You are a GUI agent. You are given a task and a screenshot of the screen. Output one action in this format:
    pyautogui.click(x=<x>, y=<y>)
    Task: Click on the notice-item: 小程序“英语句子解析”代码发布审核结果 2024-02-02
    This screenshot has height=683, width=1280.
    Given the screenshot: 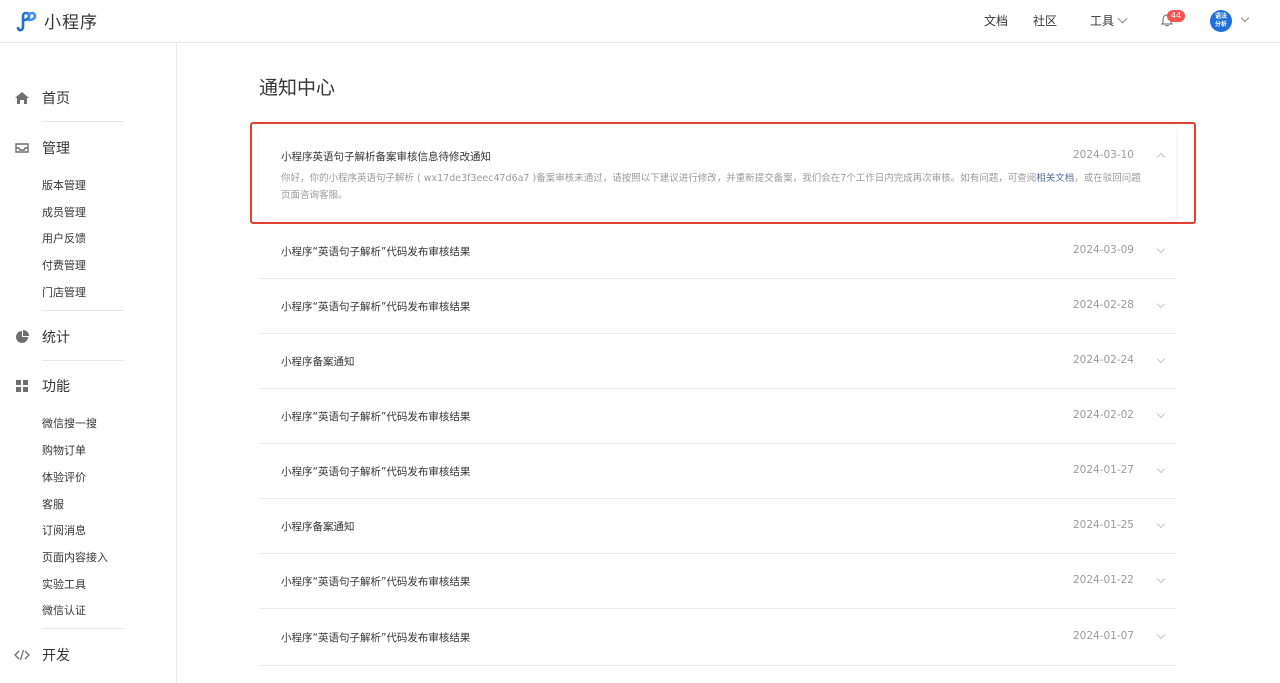 What is the action you would take?
    pyautogui.click(x=717, y=416)
    